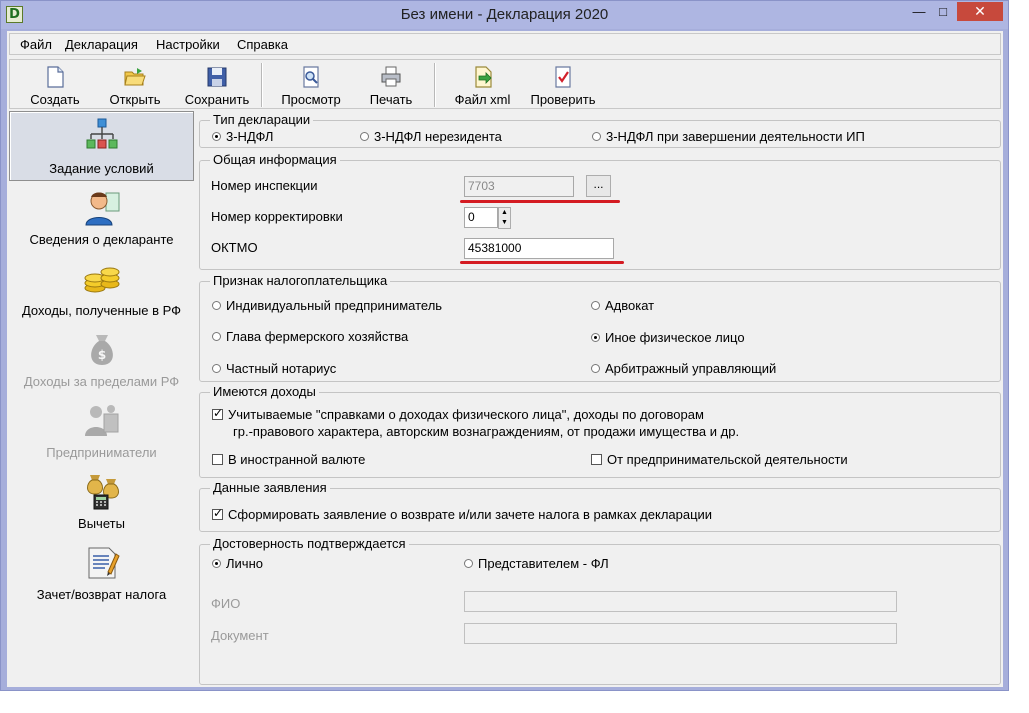 The image size is (1029, 713). What do you see at coordinates (691, 368) in the screenshot?
I see `radio-label: Арбитражный управляющий` at bounding box center [691, 368].